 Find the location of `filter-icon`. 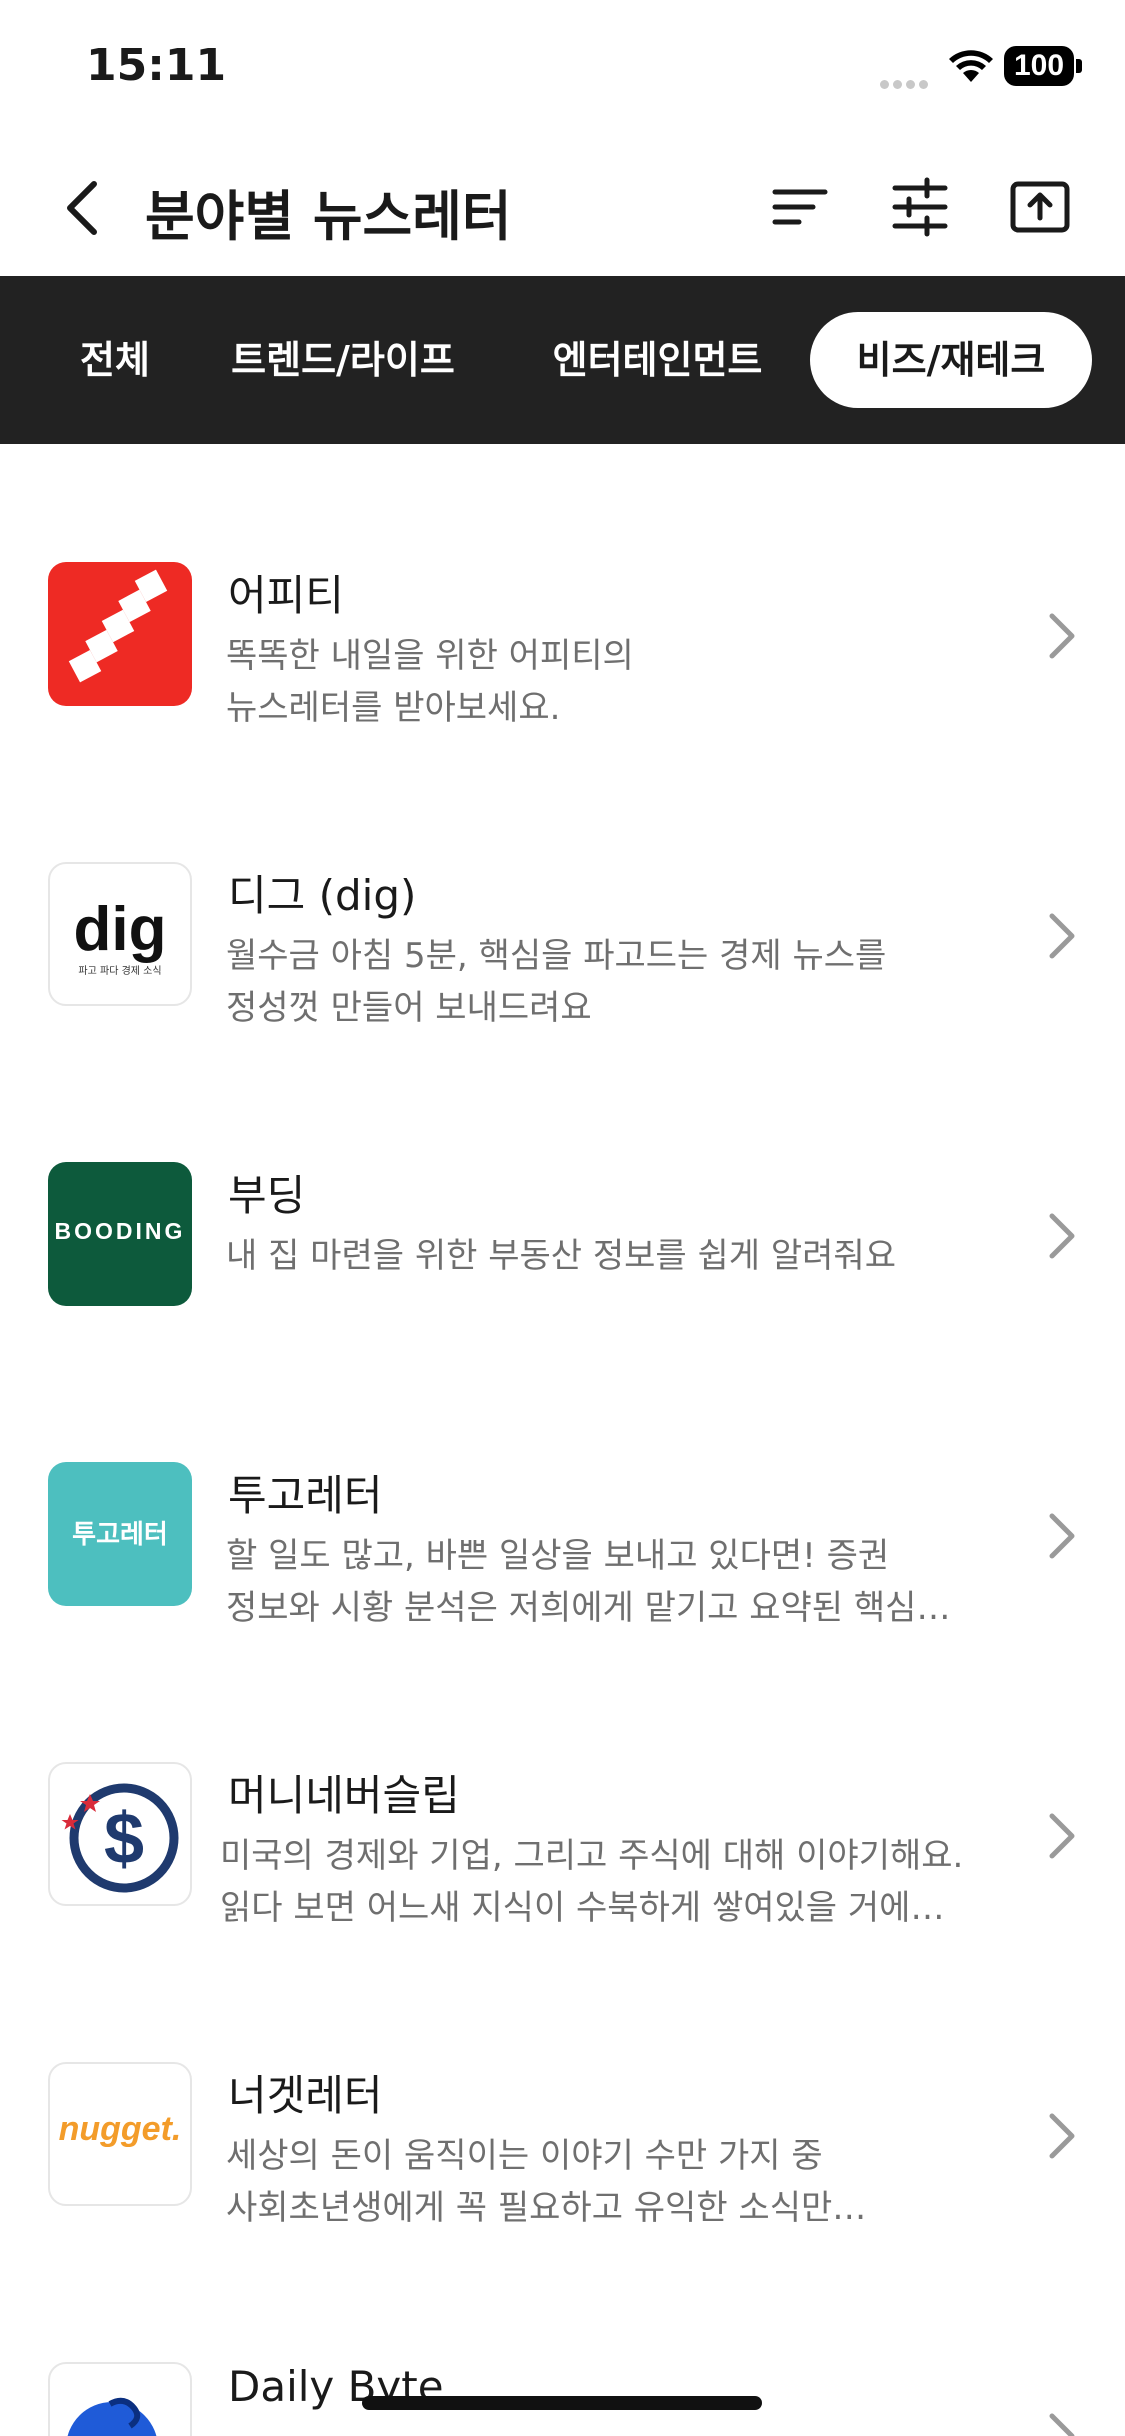

filter-icon is located at coordinates (920, 207).